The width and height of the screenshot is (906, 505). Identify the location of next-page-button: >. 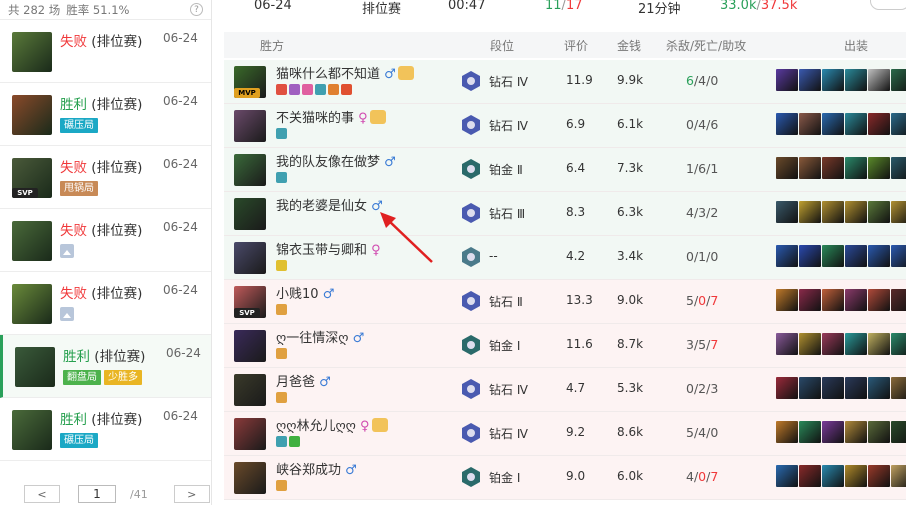
(191, 494).